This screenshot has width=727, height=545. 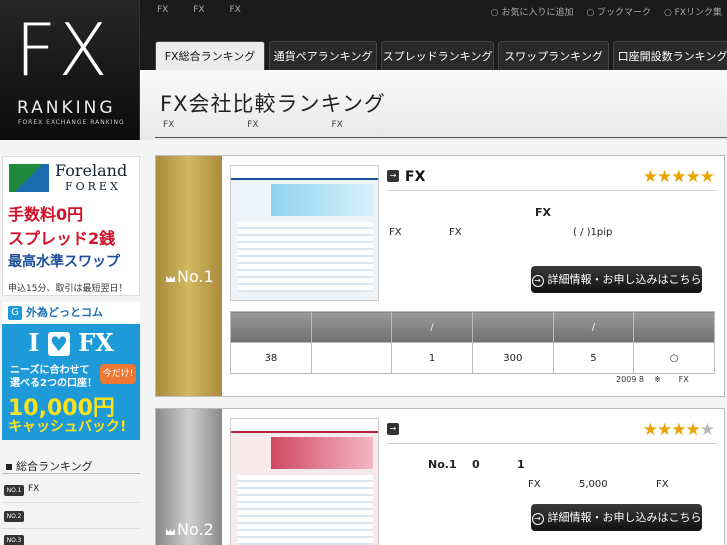 I want to click on ad1-footer: 申込15分、取引は最短翌日！, so click(x=68, y=289).